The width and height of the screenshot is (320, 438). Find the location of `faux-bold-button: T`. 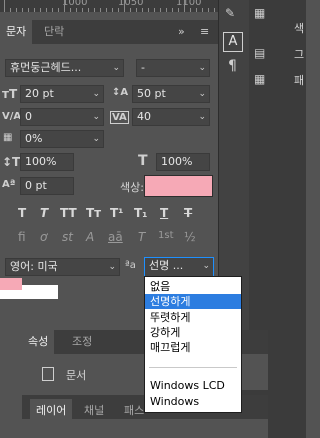

faux-bold-button: T is located at coordinates (22, 213).